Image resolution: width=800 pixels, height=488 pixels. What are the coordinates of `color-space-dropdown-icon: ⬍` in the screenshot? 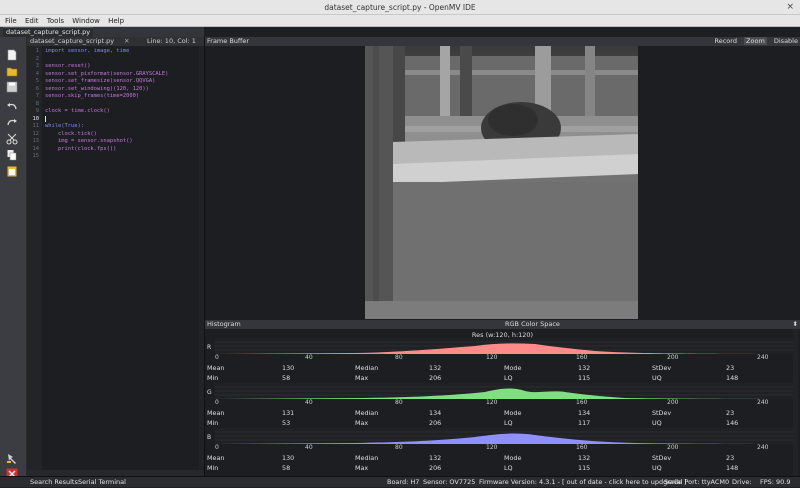 It's located at (795, 324).